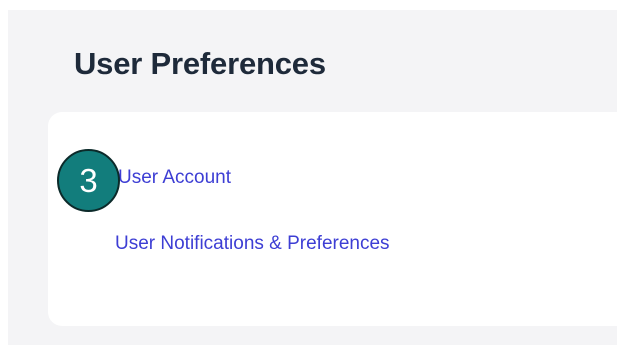  I want to click on step-number-badge: 3, so click(88, 180).